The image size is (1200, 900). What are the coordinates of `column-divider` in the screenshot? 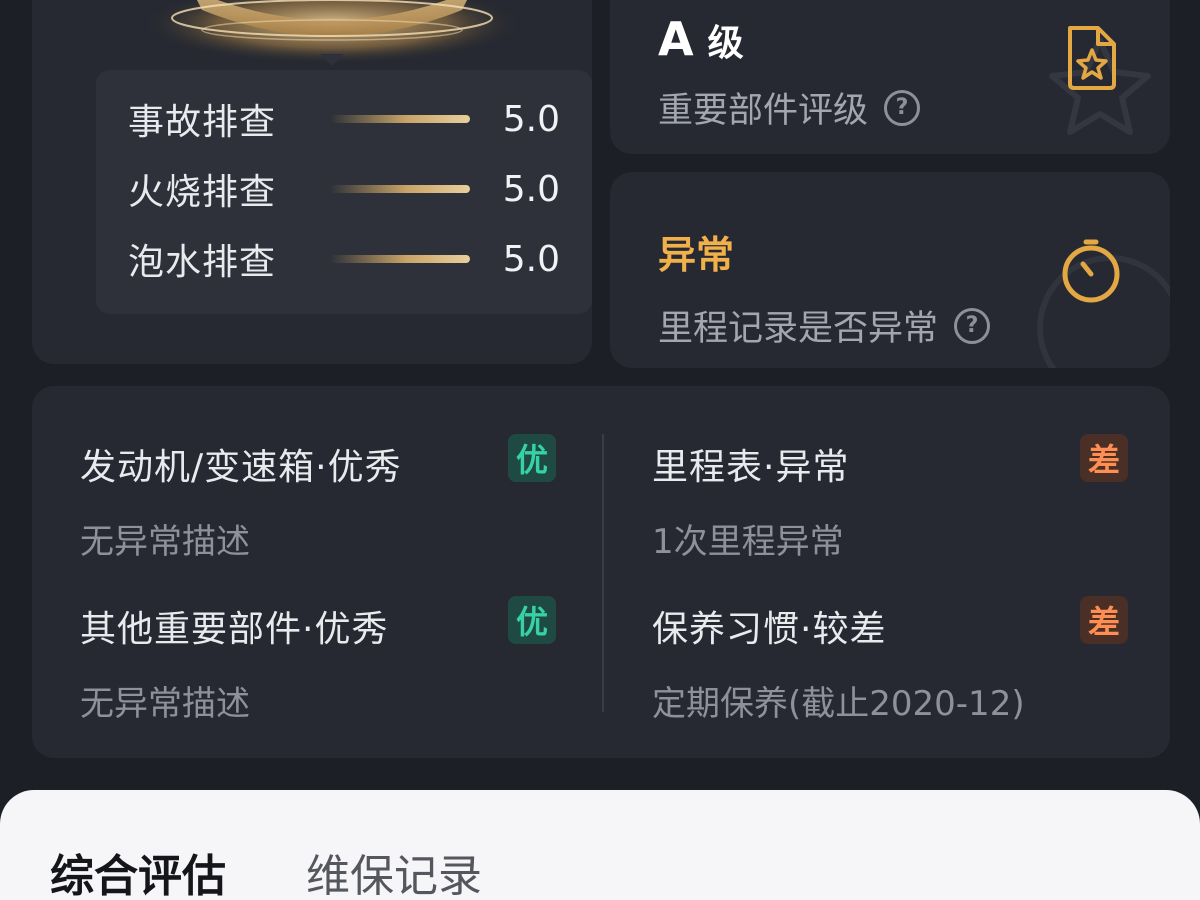 It's located at (603, 573).